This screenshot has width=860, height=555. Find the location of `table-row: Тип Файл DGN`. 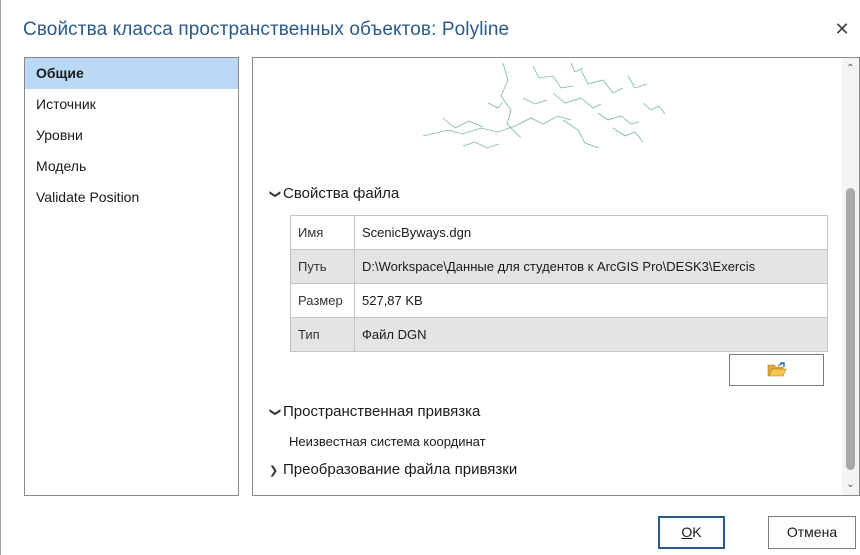

table-row: Тип Файл DGN is located at coordinates (559, 334).